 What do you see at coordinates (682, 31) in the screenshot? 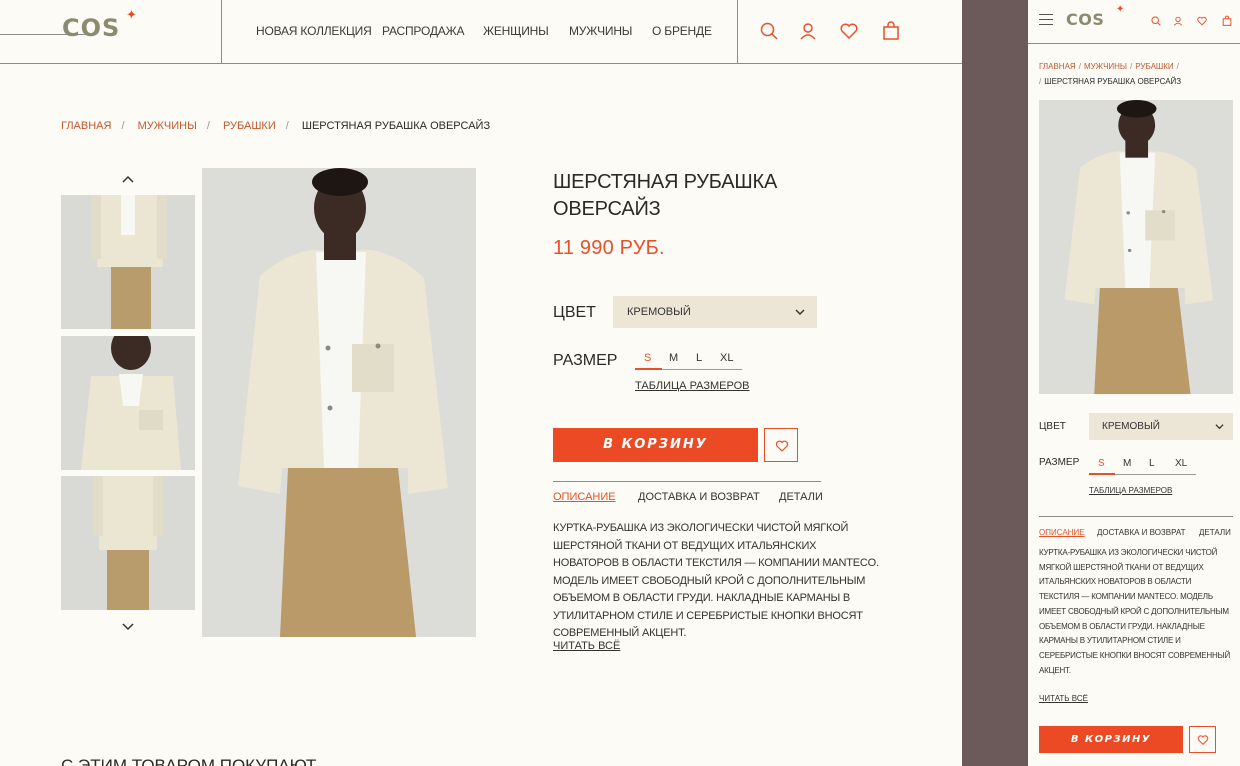
I see `nav-about: О БРЕНДЕ` at bounding box center [682, 31].